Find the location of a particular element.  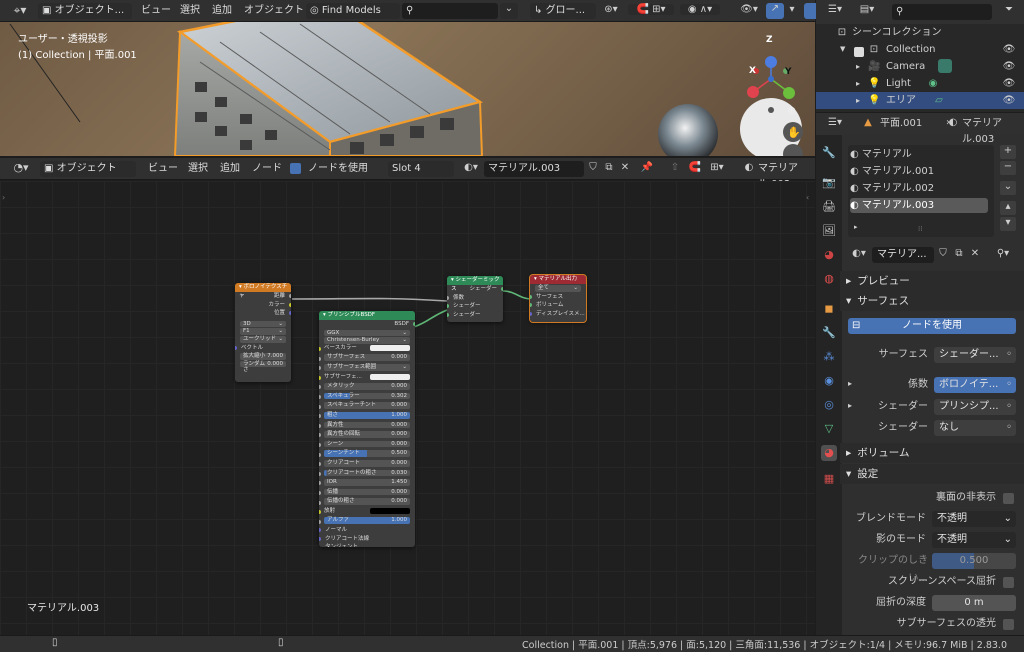

find-models-dropdown: ◎ Find Models is located at coordinates (353, 11).